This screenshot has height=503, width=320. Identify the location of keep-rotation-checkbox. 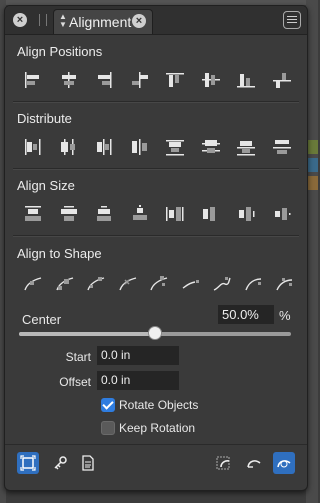
(108, 428).